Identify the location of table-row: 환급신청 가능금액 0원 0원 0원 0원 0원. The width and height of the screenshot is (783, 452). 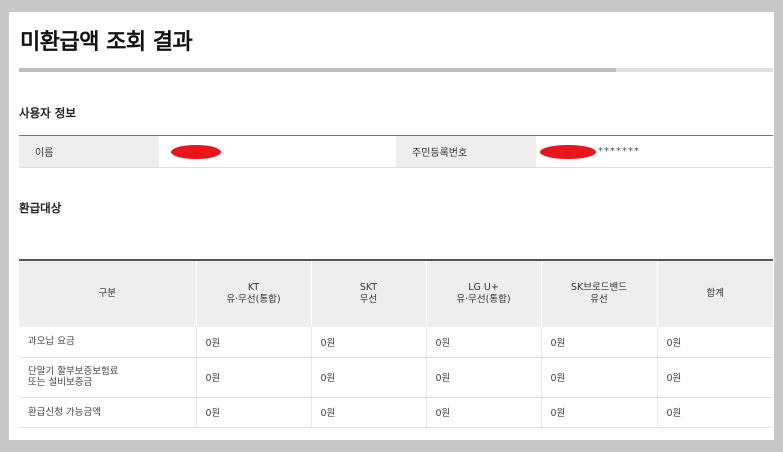
(396, 412).